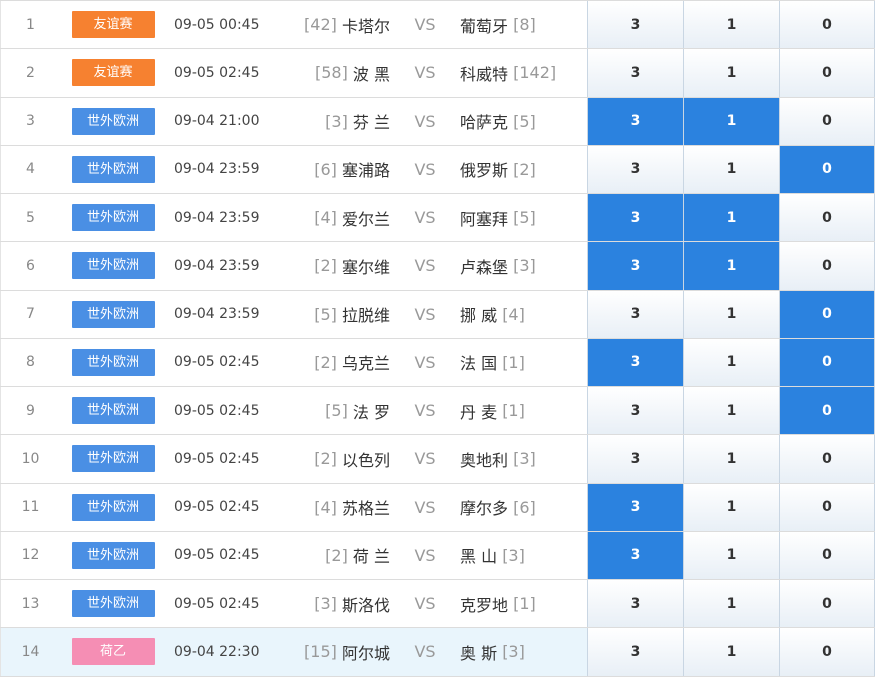 The image size is (875, 682). What do you see at coordinates (338, 362) in the screenshot?
I see `home-team: [2] 乌克兰` at bounding box center [338, 362].